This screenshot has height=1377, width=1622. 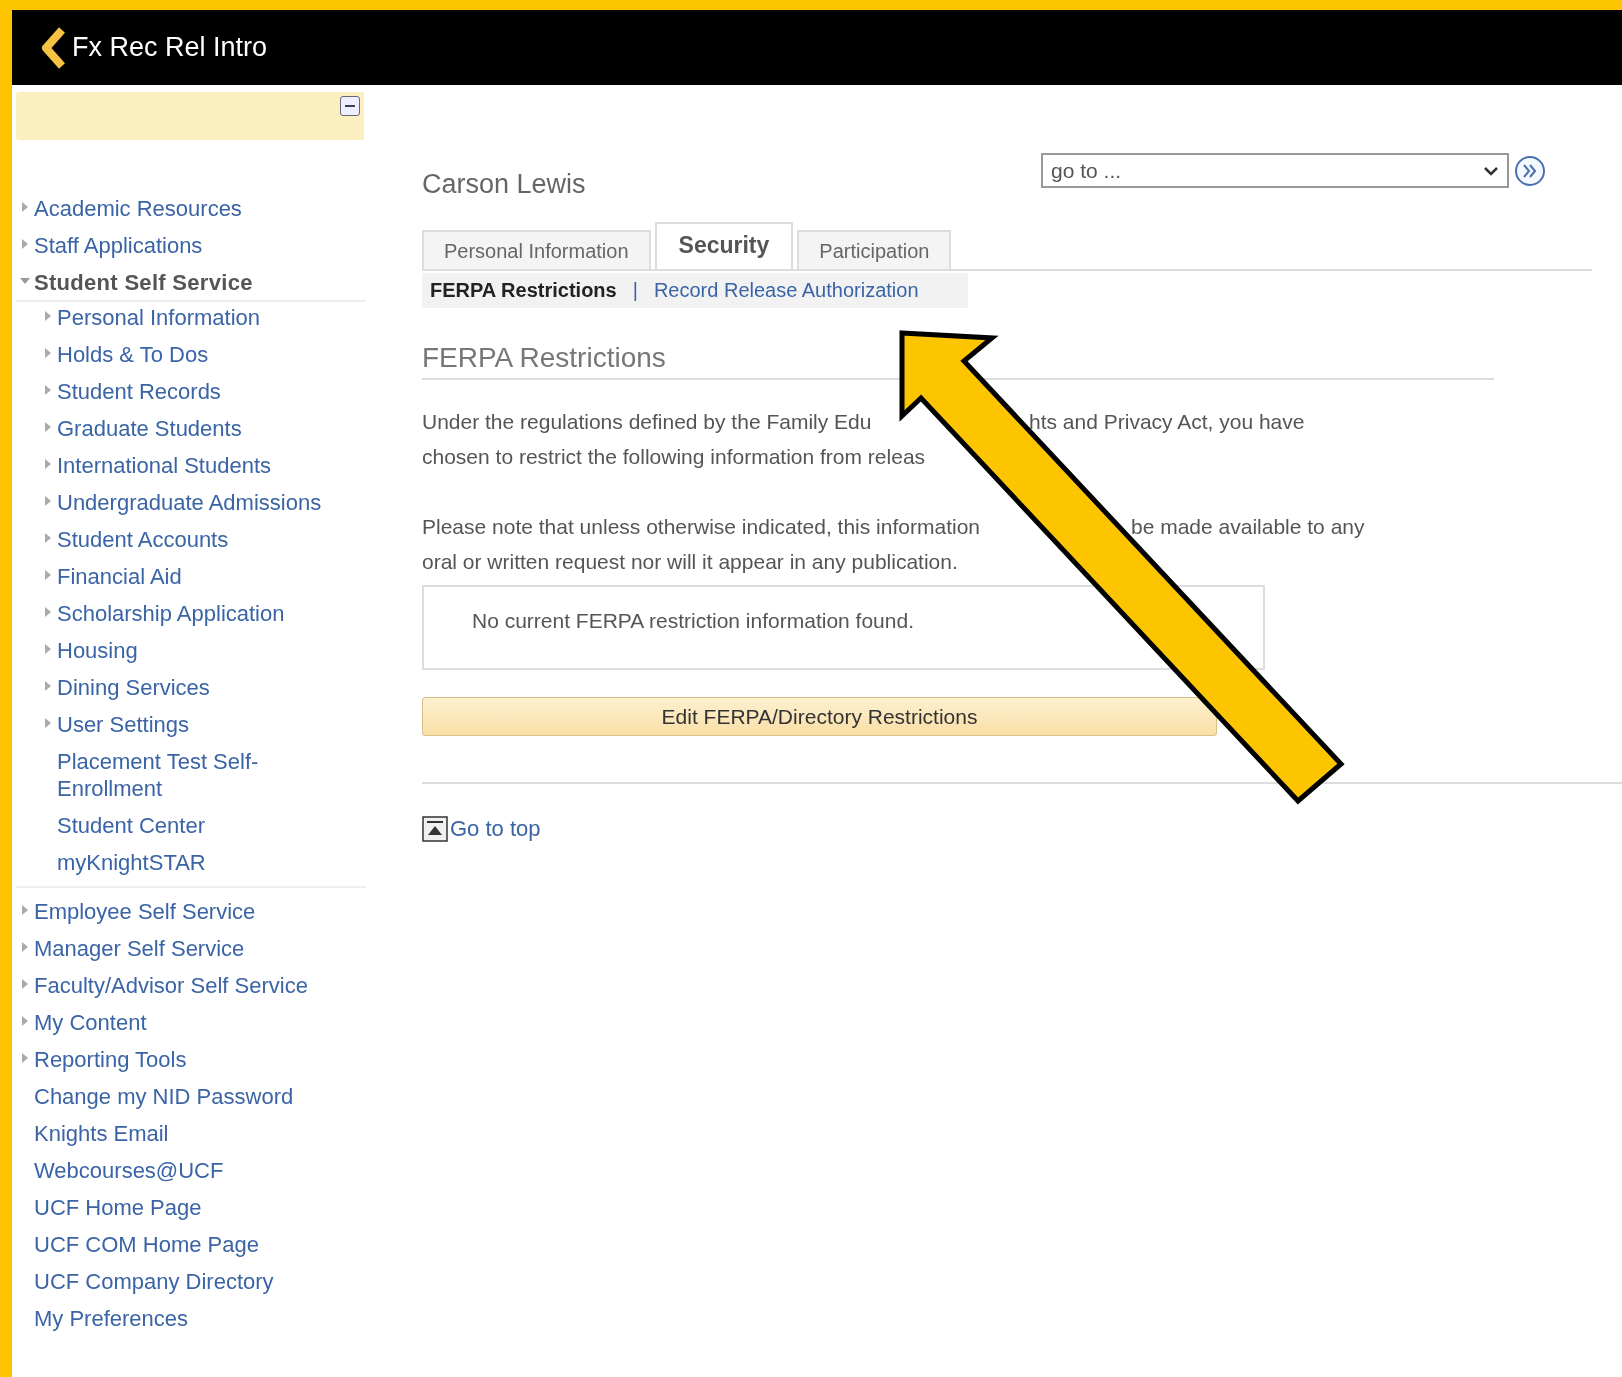 What do you see at coordinates (202, 724) in the screenshot?
I see `menu-item: User Settings` at bounding box center [202, 724].